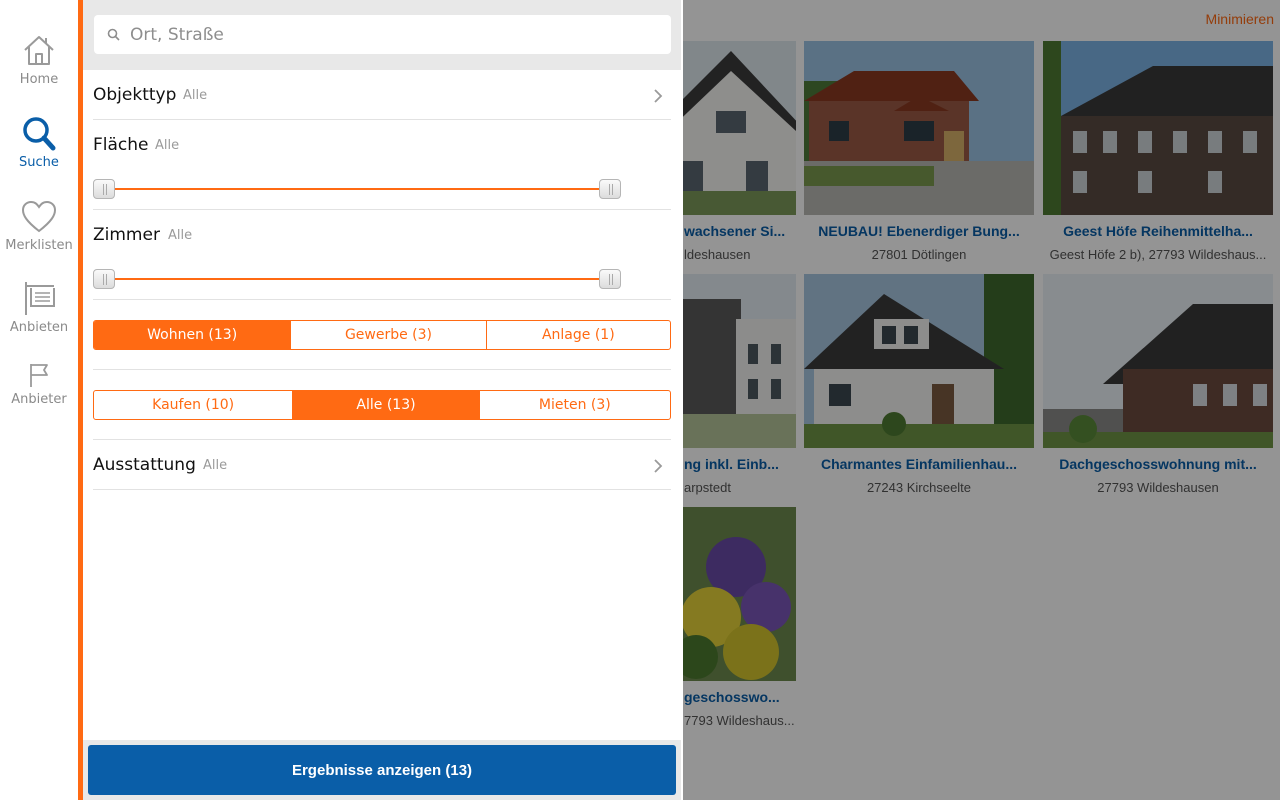  Describe the element at coordinates (180, 235) in the screenshot. I see `filter-value-zimmer: Alle` at that location.